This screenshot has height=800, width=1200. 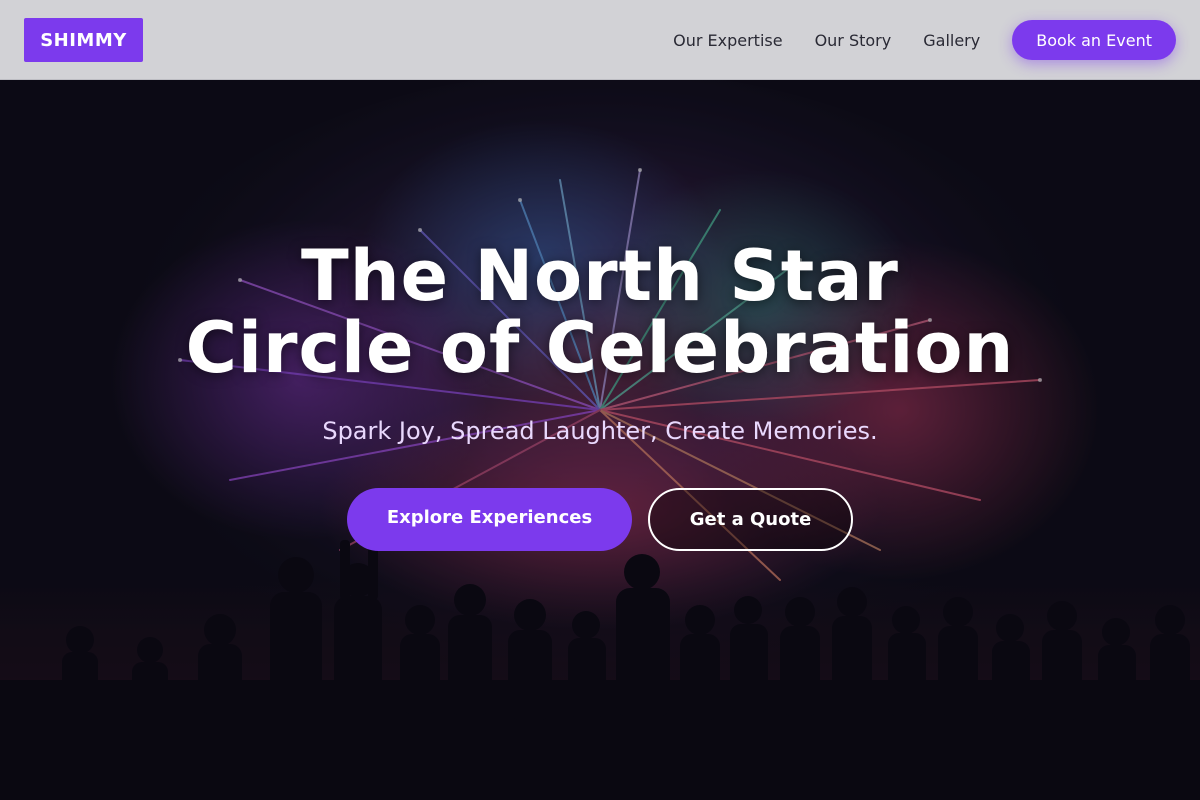 I want to click on hero-title-line-2: Circle of Celebration, so click(x=600, y=348).